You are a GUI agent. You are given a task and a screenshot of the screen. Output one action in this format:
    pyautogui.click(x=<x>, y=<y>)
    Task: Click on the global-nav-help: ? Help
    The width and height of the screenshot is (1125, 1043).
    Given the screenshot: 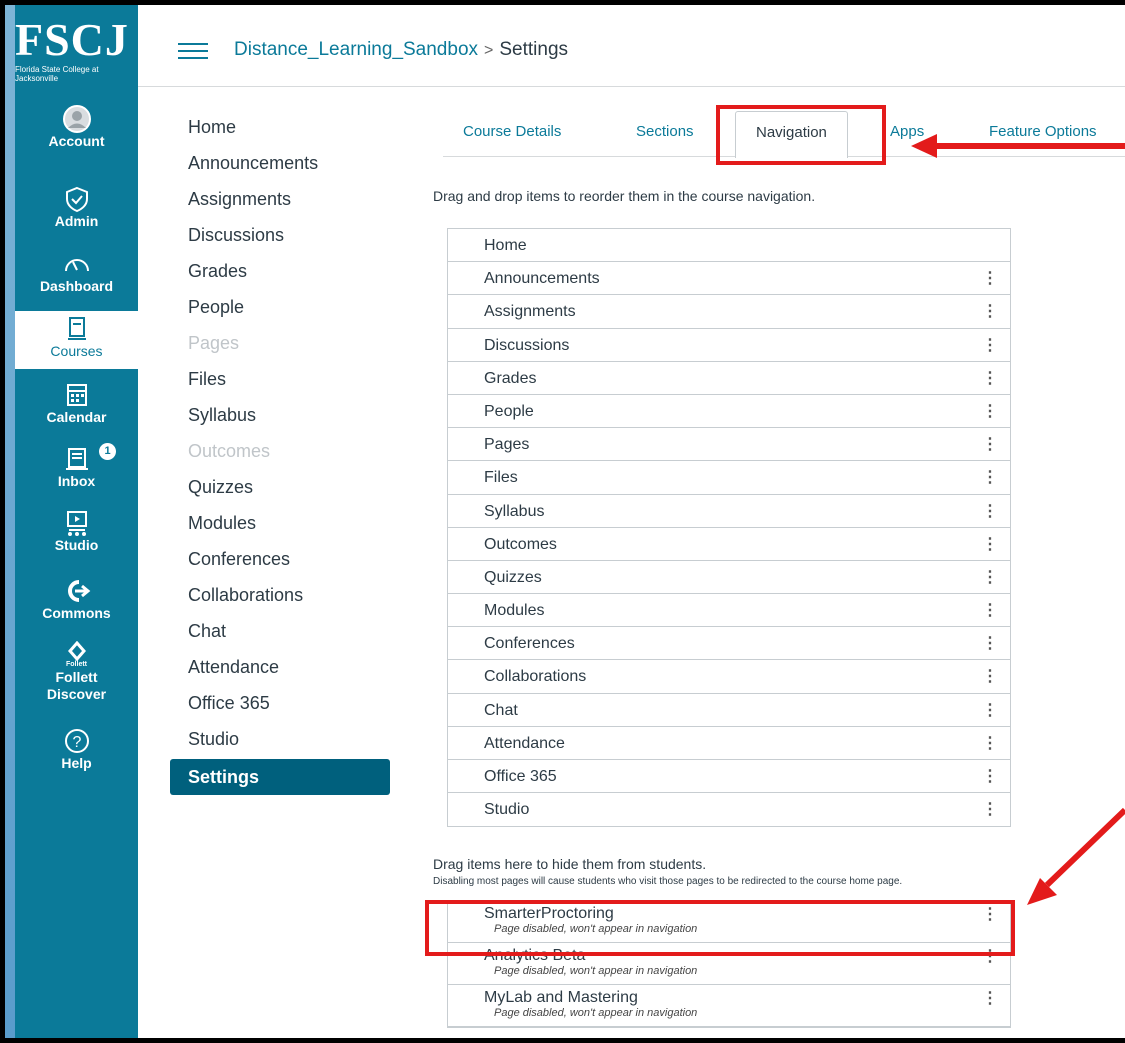 What is the action you would take?
    pyautogui.click(x=76, y=749)
    